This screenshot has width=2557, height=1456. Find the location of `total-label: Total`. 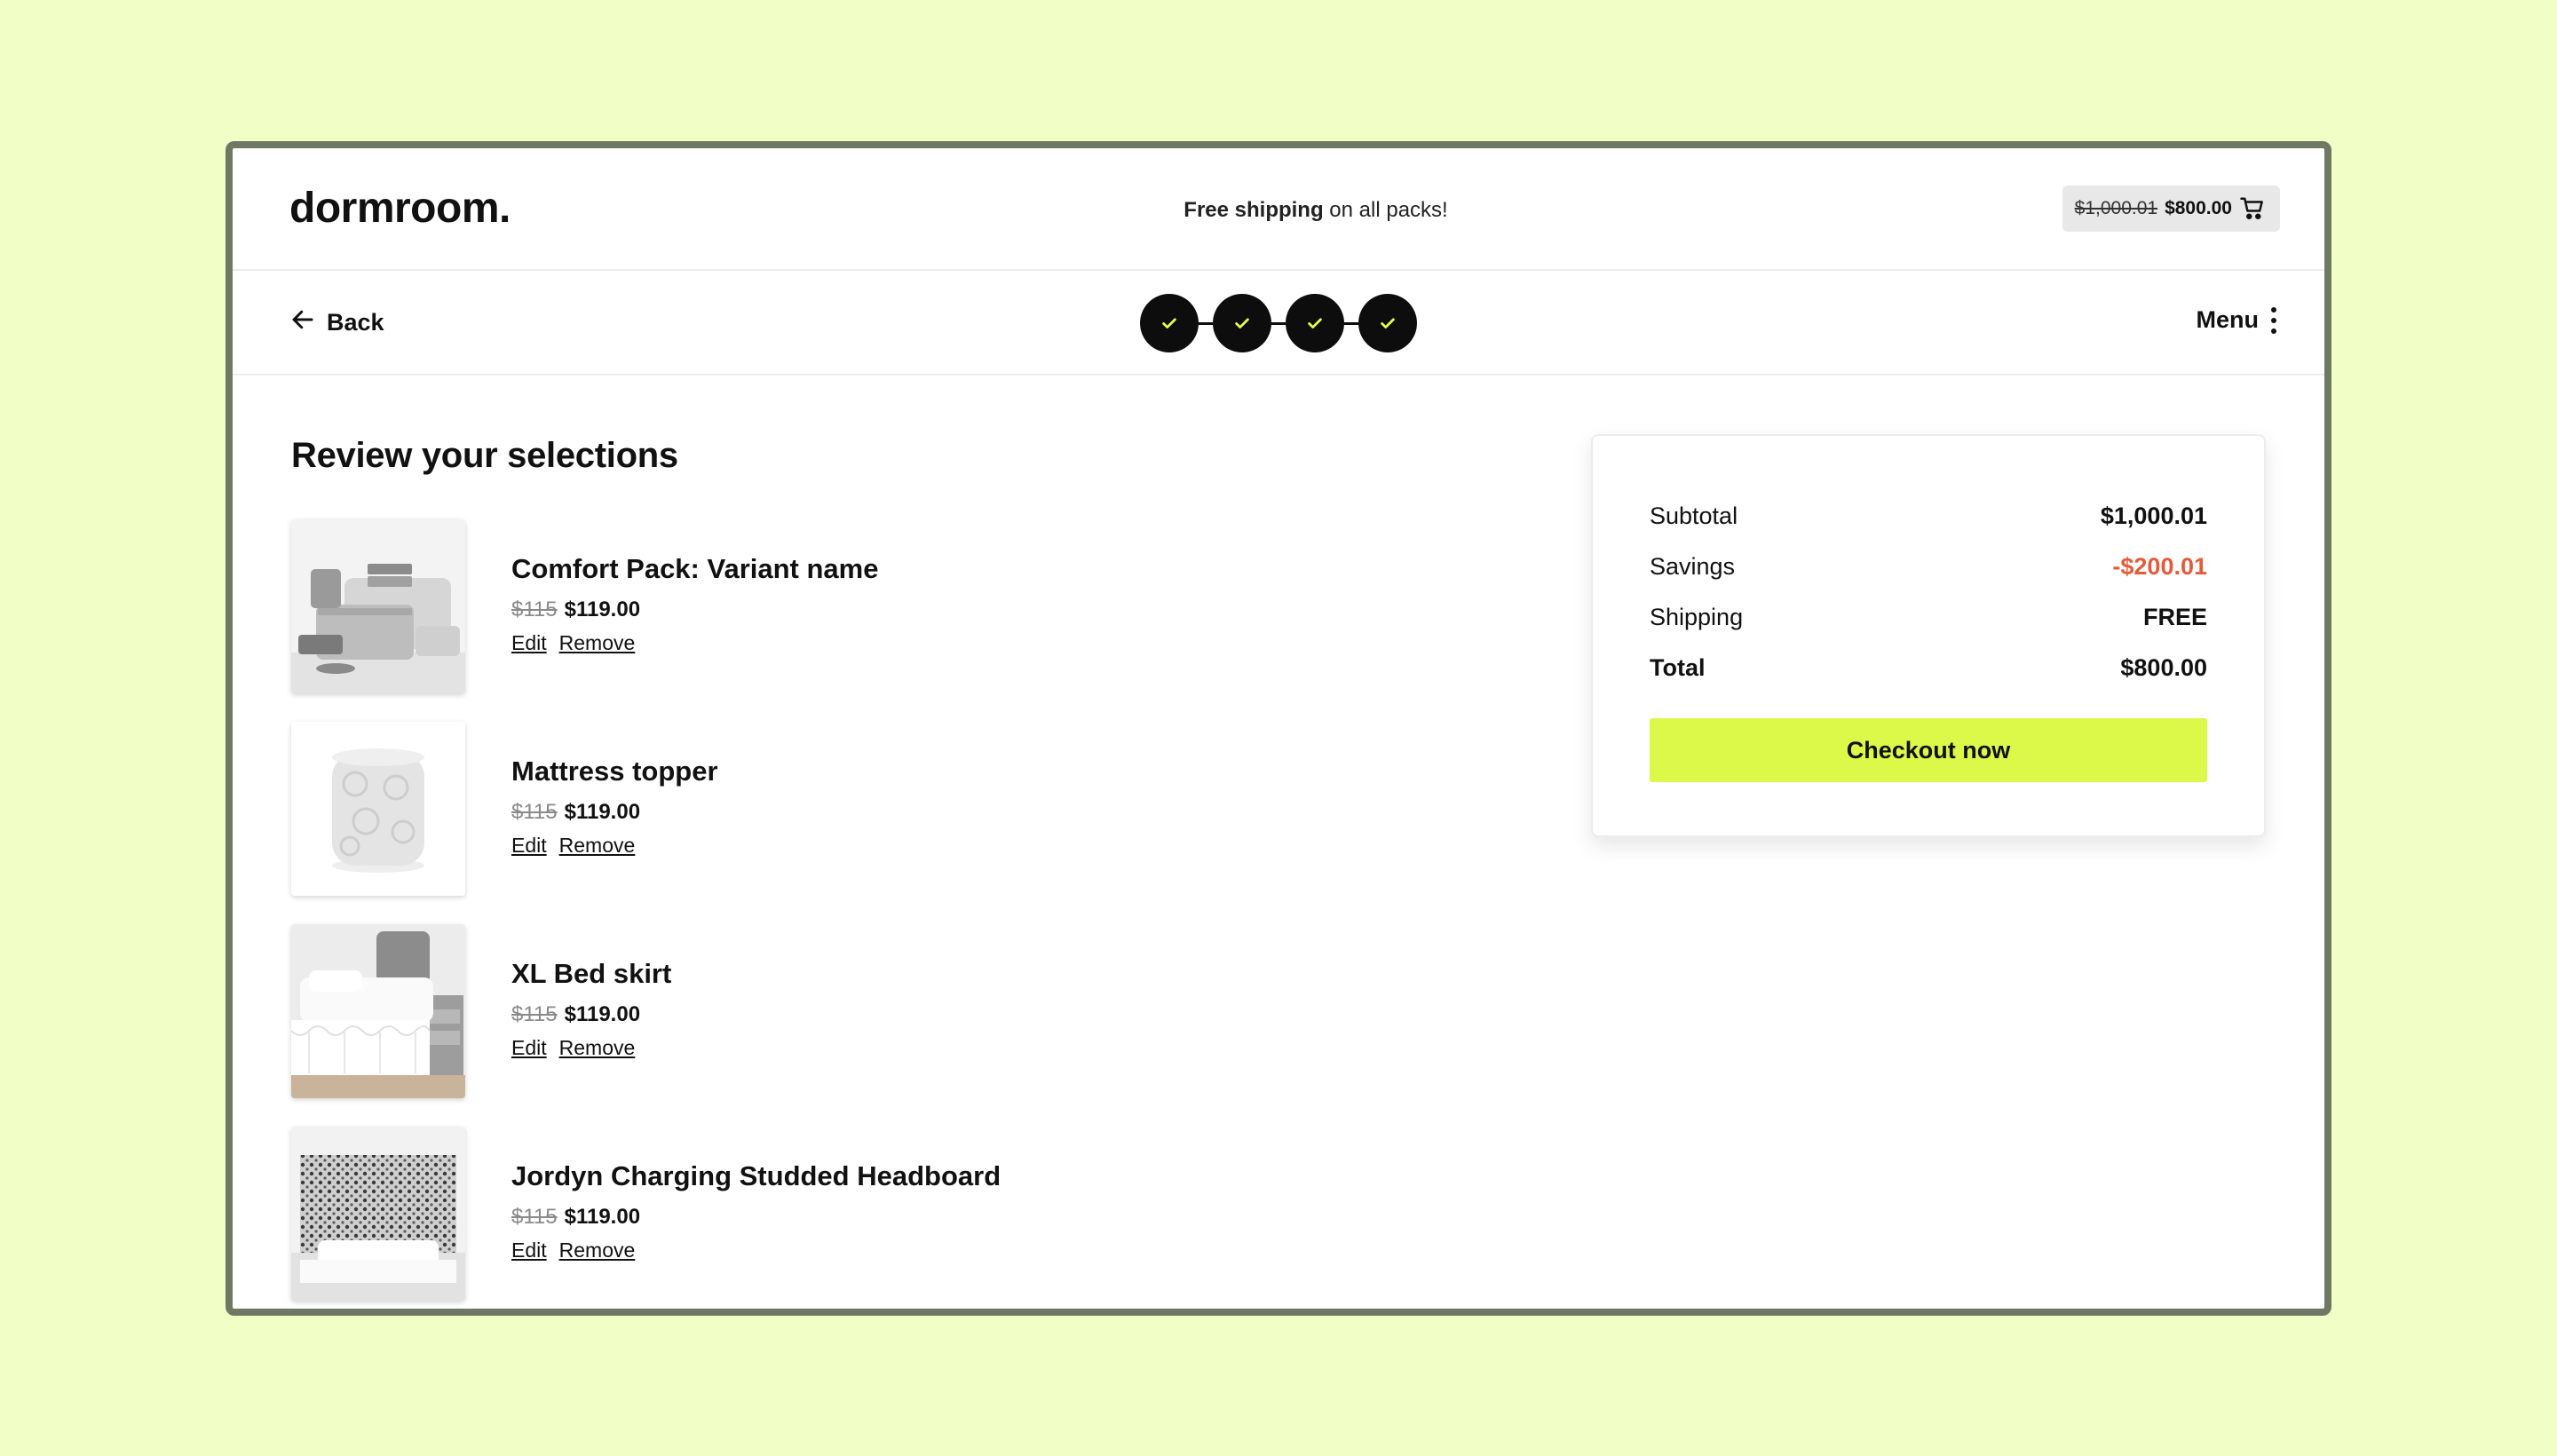

total-label: Total is located at coordinates (1678, 667).